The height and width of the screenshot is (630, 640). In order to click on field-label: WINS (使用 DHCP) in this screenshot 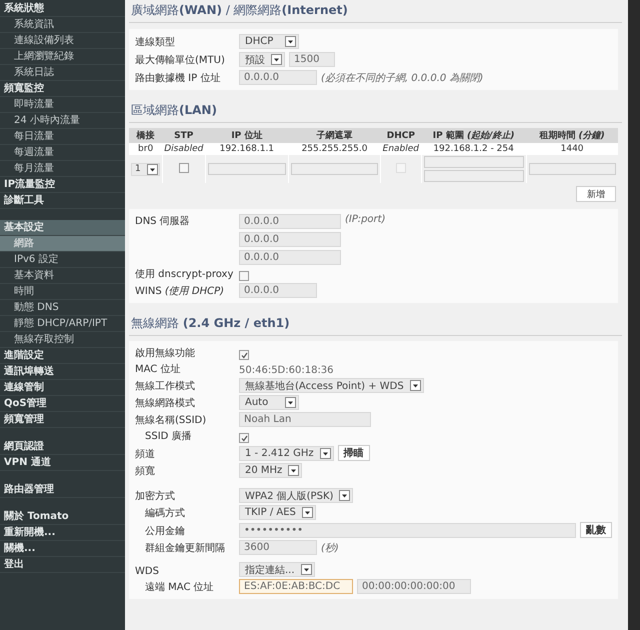, I will do `click(180, 291)`.